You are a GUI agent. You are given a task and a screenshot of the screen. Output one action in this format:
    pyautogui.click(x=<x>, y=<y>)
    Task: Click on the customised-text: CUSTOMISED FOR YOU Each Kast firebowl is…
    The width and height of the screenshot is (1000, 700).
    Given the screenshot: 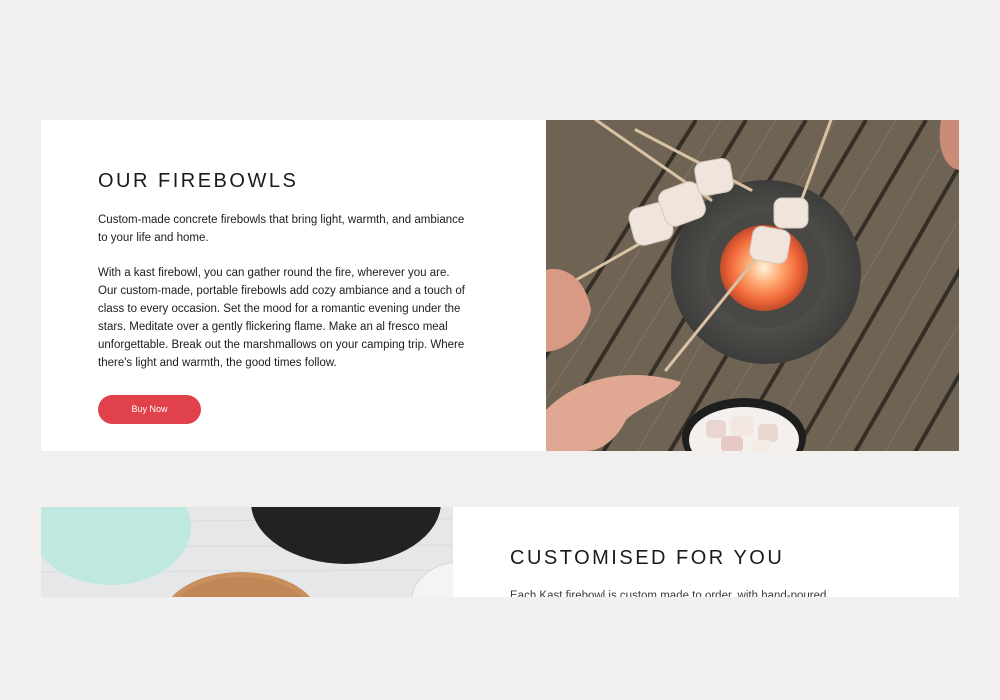 What is the action you would take?
    pyautogui.click(x=710, y=572)
    